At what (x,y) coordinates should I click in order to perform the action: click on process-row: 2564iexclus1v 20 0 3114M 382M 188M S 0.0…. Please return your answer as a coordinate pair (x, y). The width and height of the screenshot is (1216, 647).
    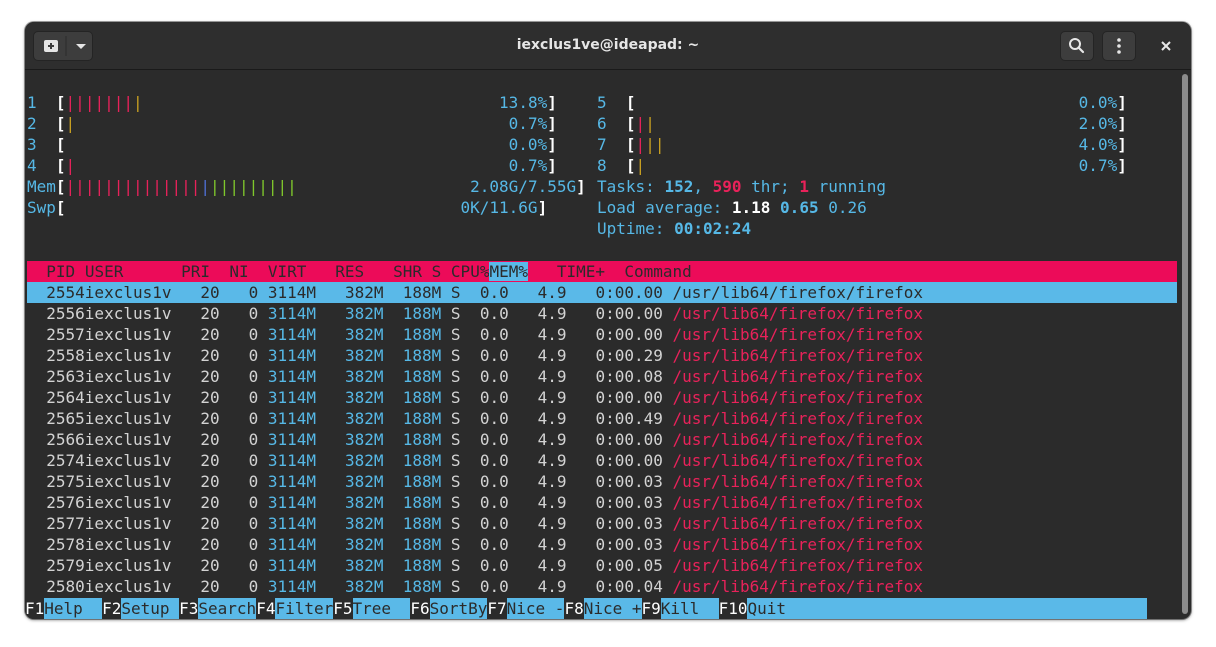
    Looking at the image, I should click on (475, 397).